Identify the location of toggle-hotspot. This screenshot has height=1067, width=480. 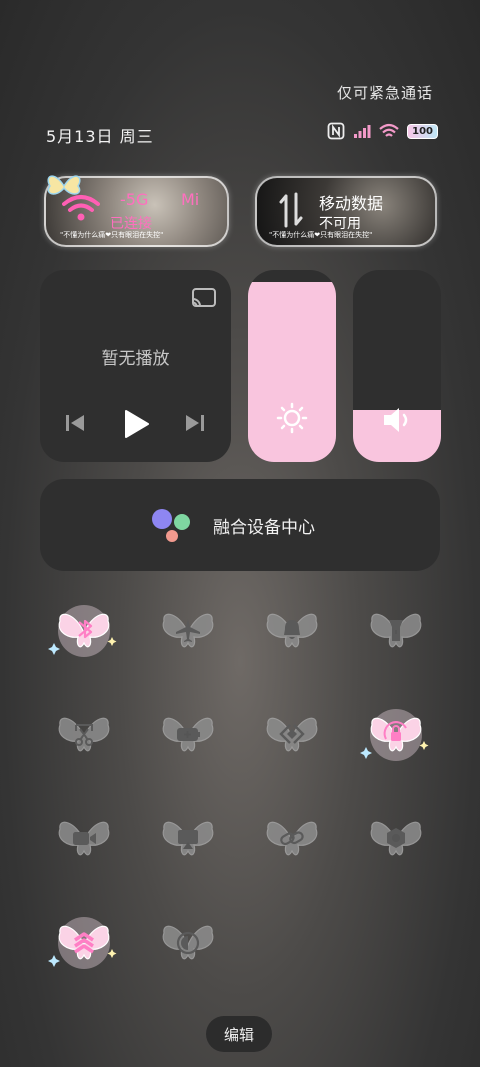
(292, 737).